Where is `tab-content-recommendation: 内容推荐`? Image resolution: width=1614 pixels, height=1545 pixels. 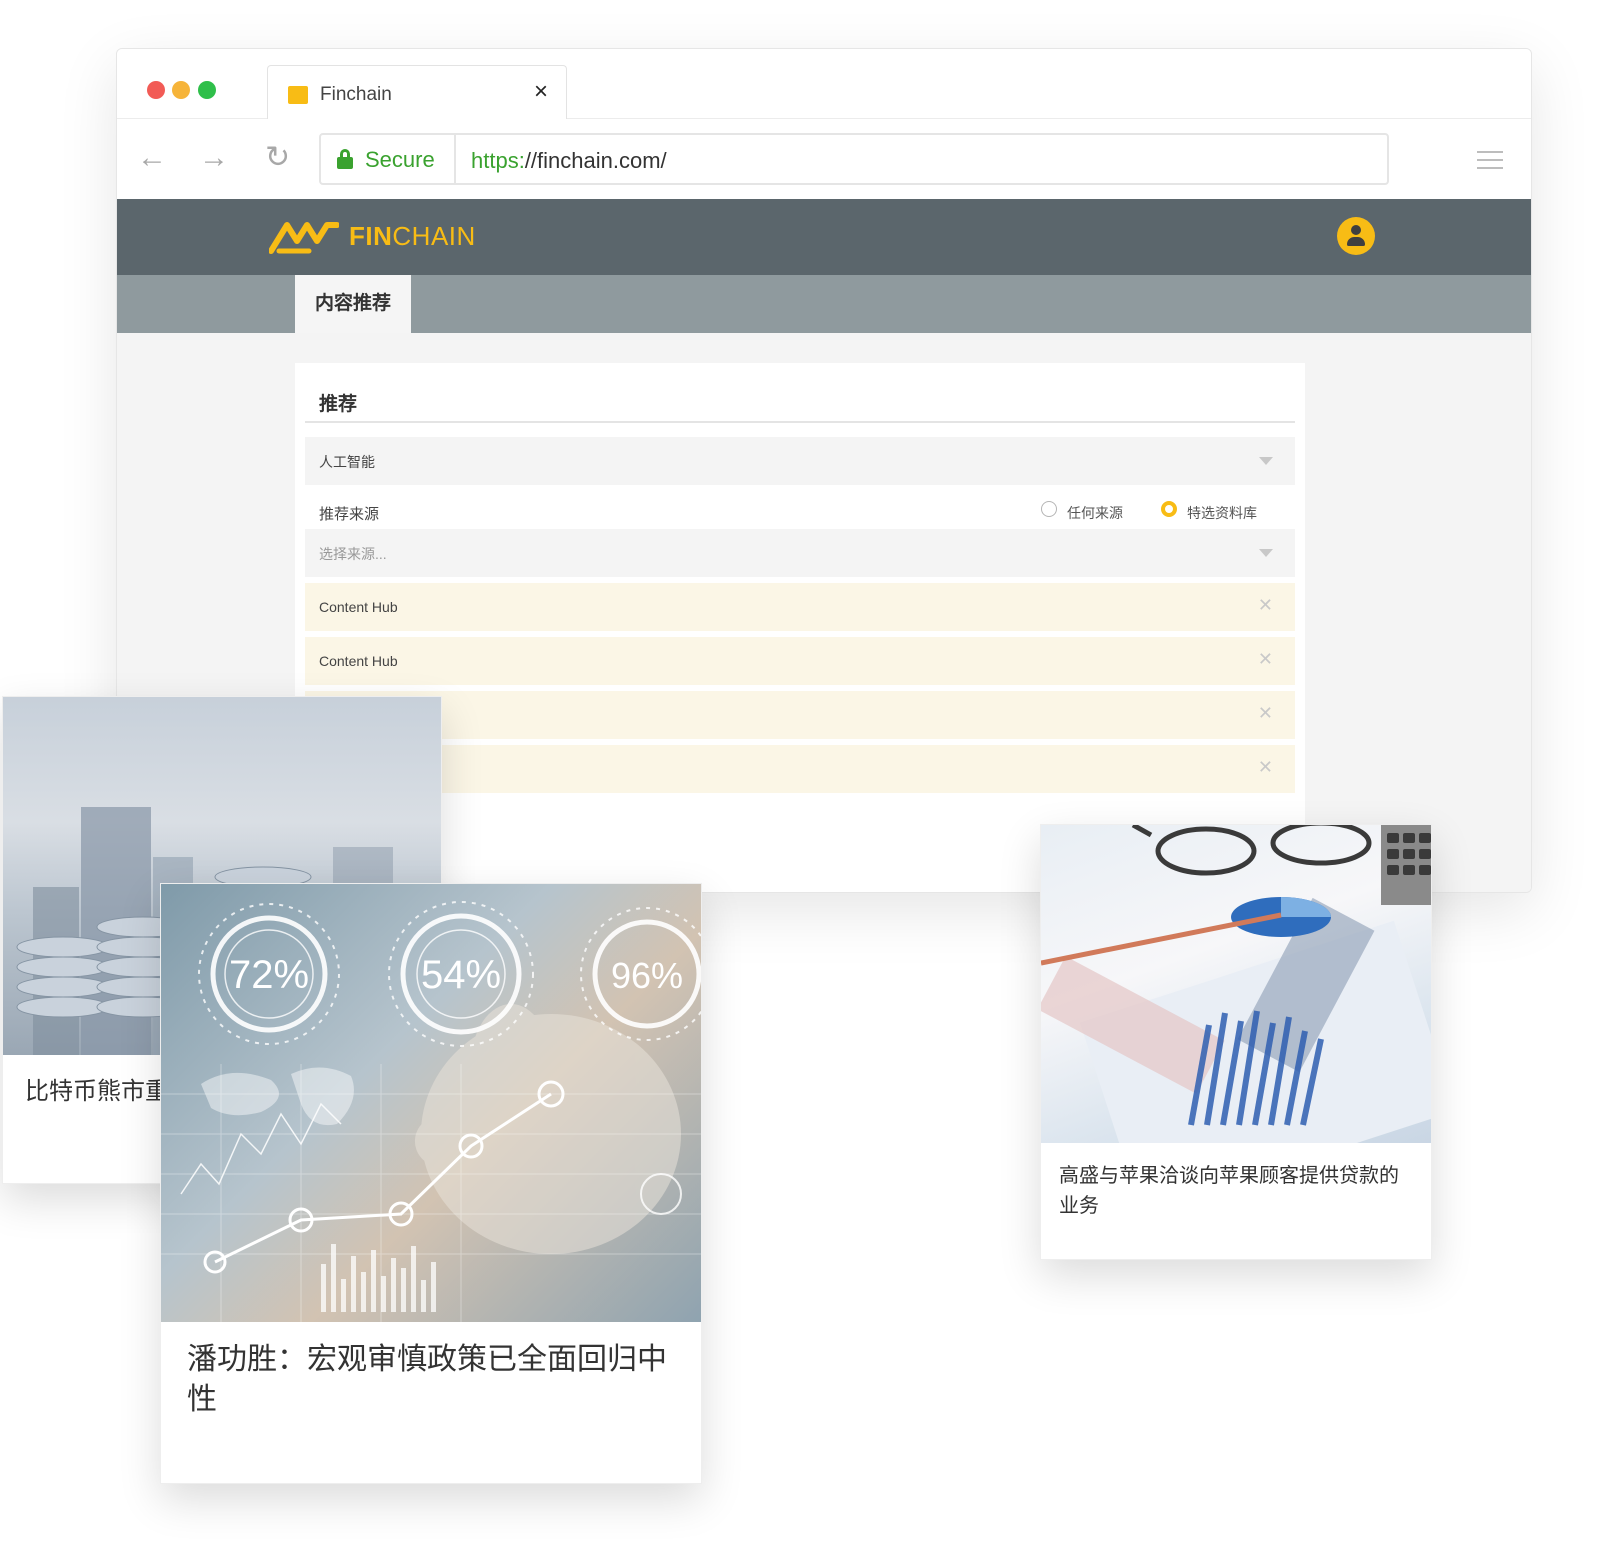
tab-content-recommendation: 内容推荐 is located at coordinates (353, 304).